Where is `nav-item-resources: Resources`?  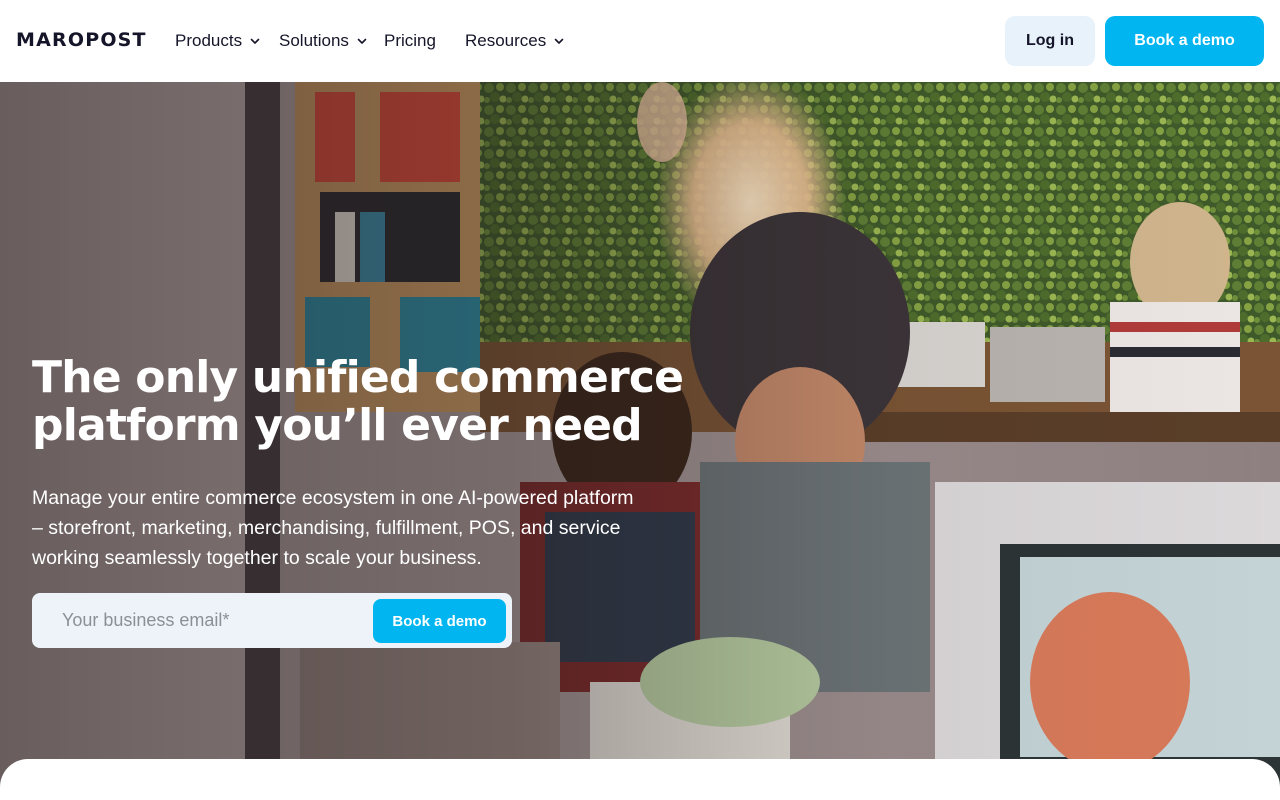 nav-item-resources: Resources is located at coordinates (515, 41).